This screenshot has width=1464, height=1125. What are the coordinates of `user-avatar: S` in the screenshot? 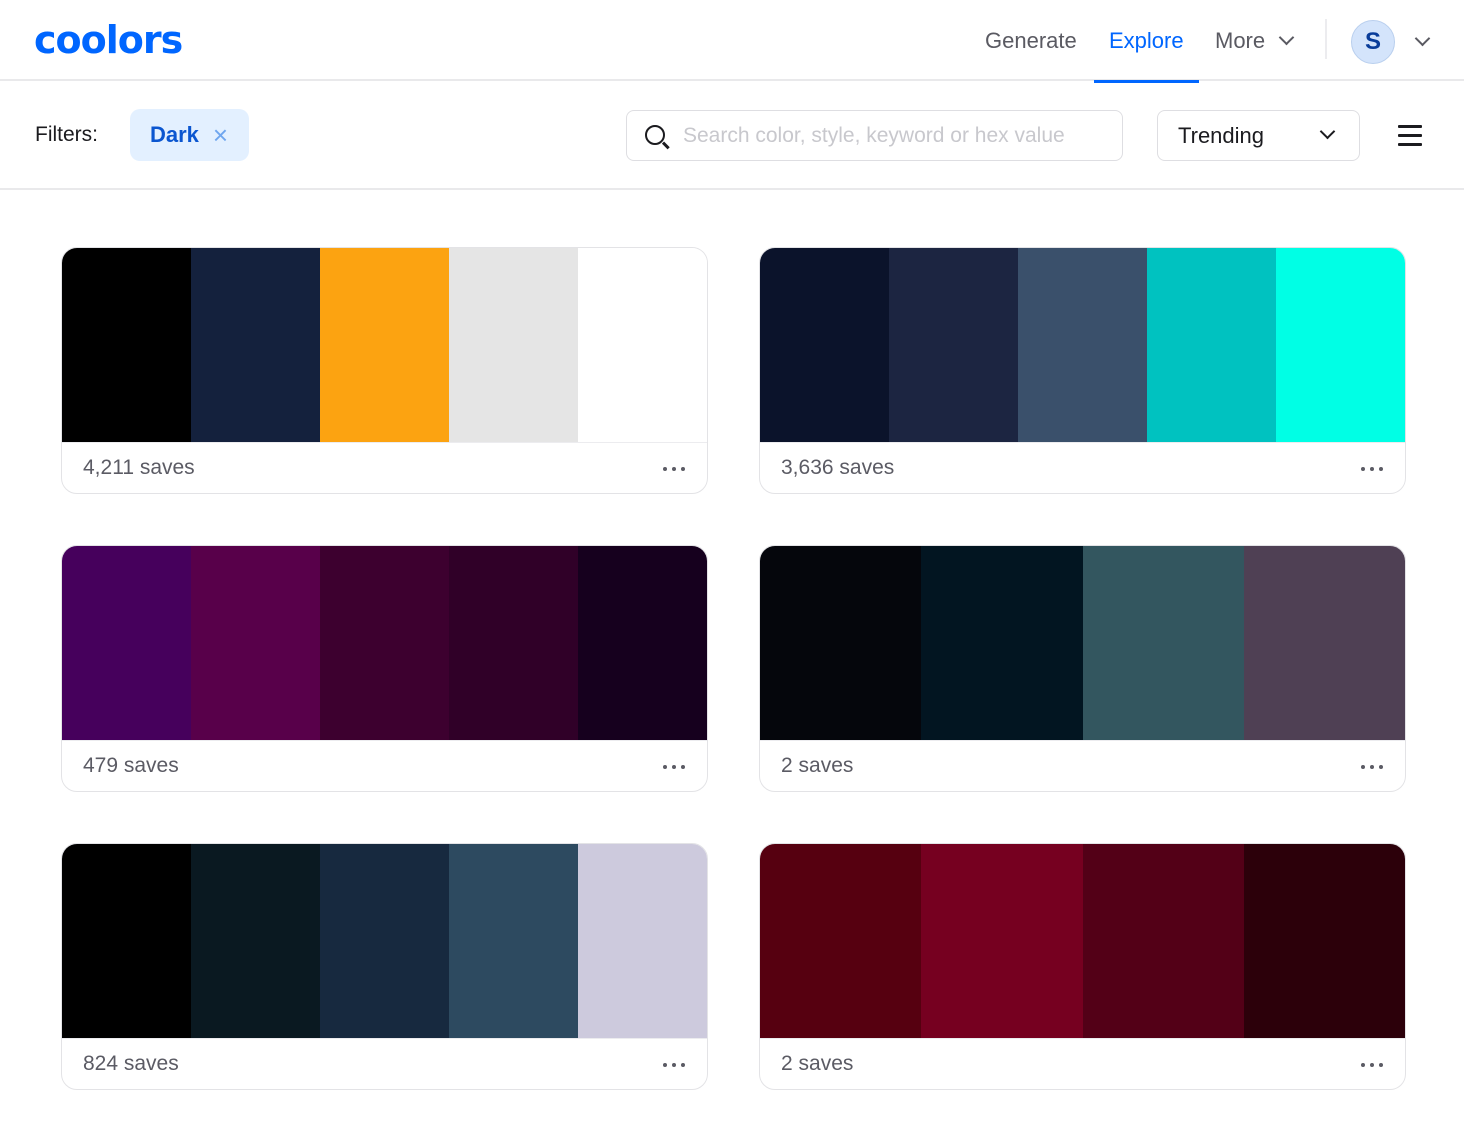 It's located at (1373, 42).